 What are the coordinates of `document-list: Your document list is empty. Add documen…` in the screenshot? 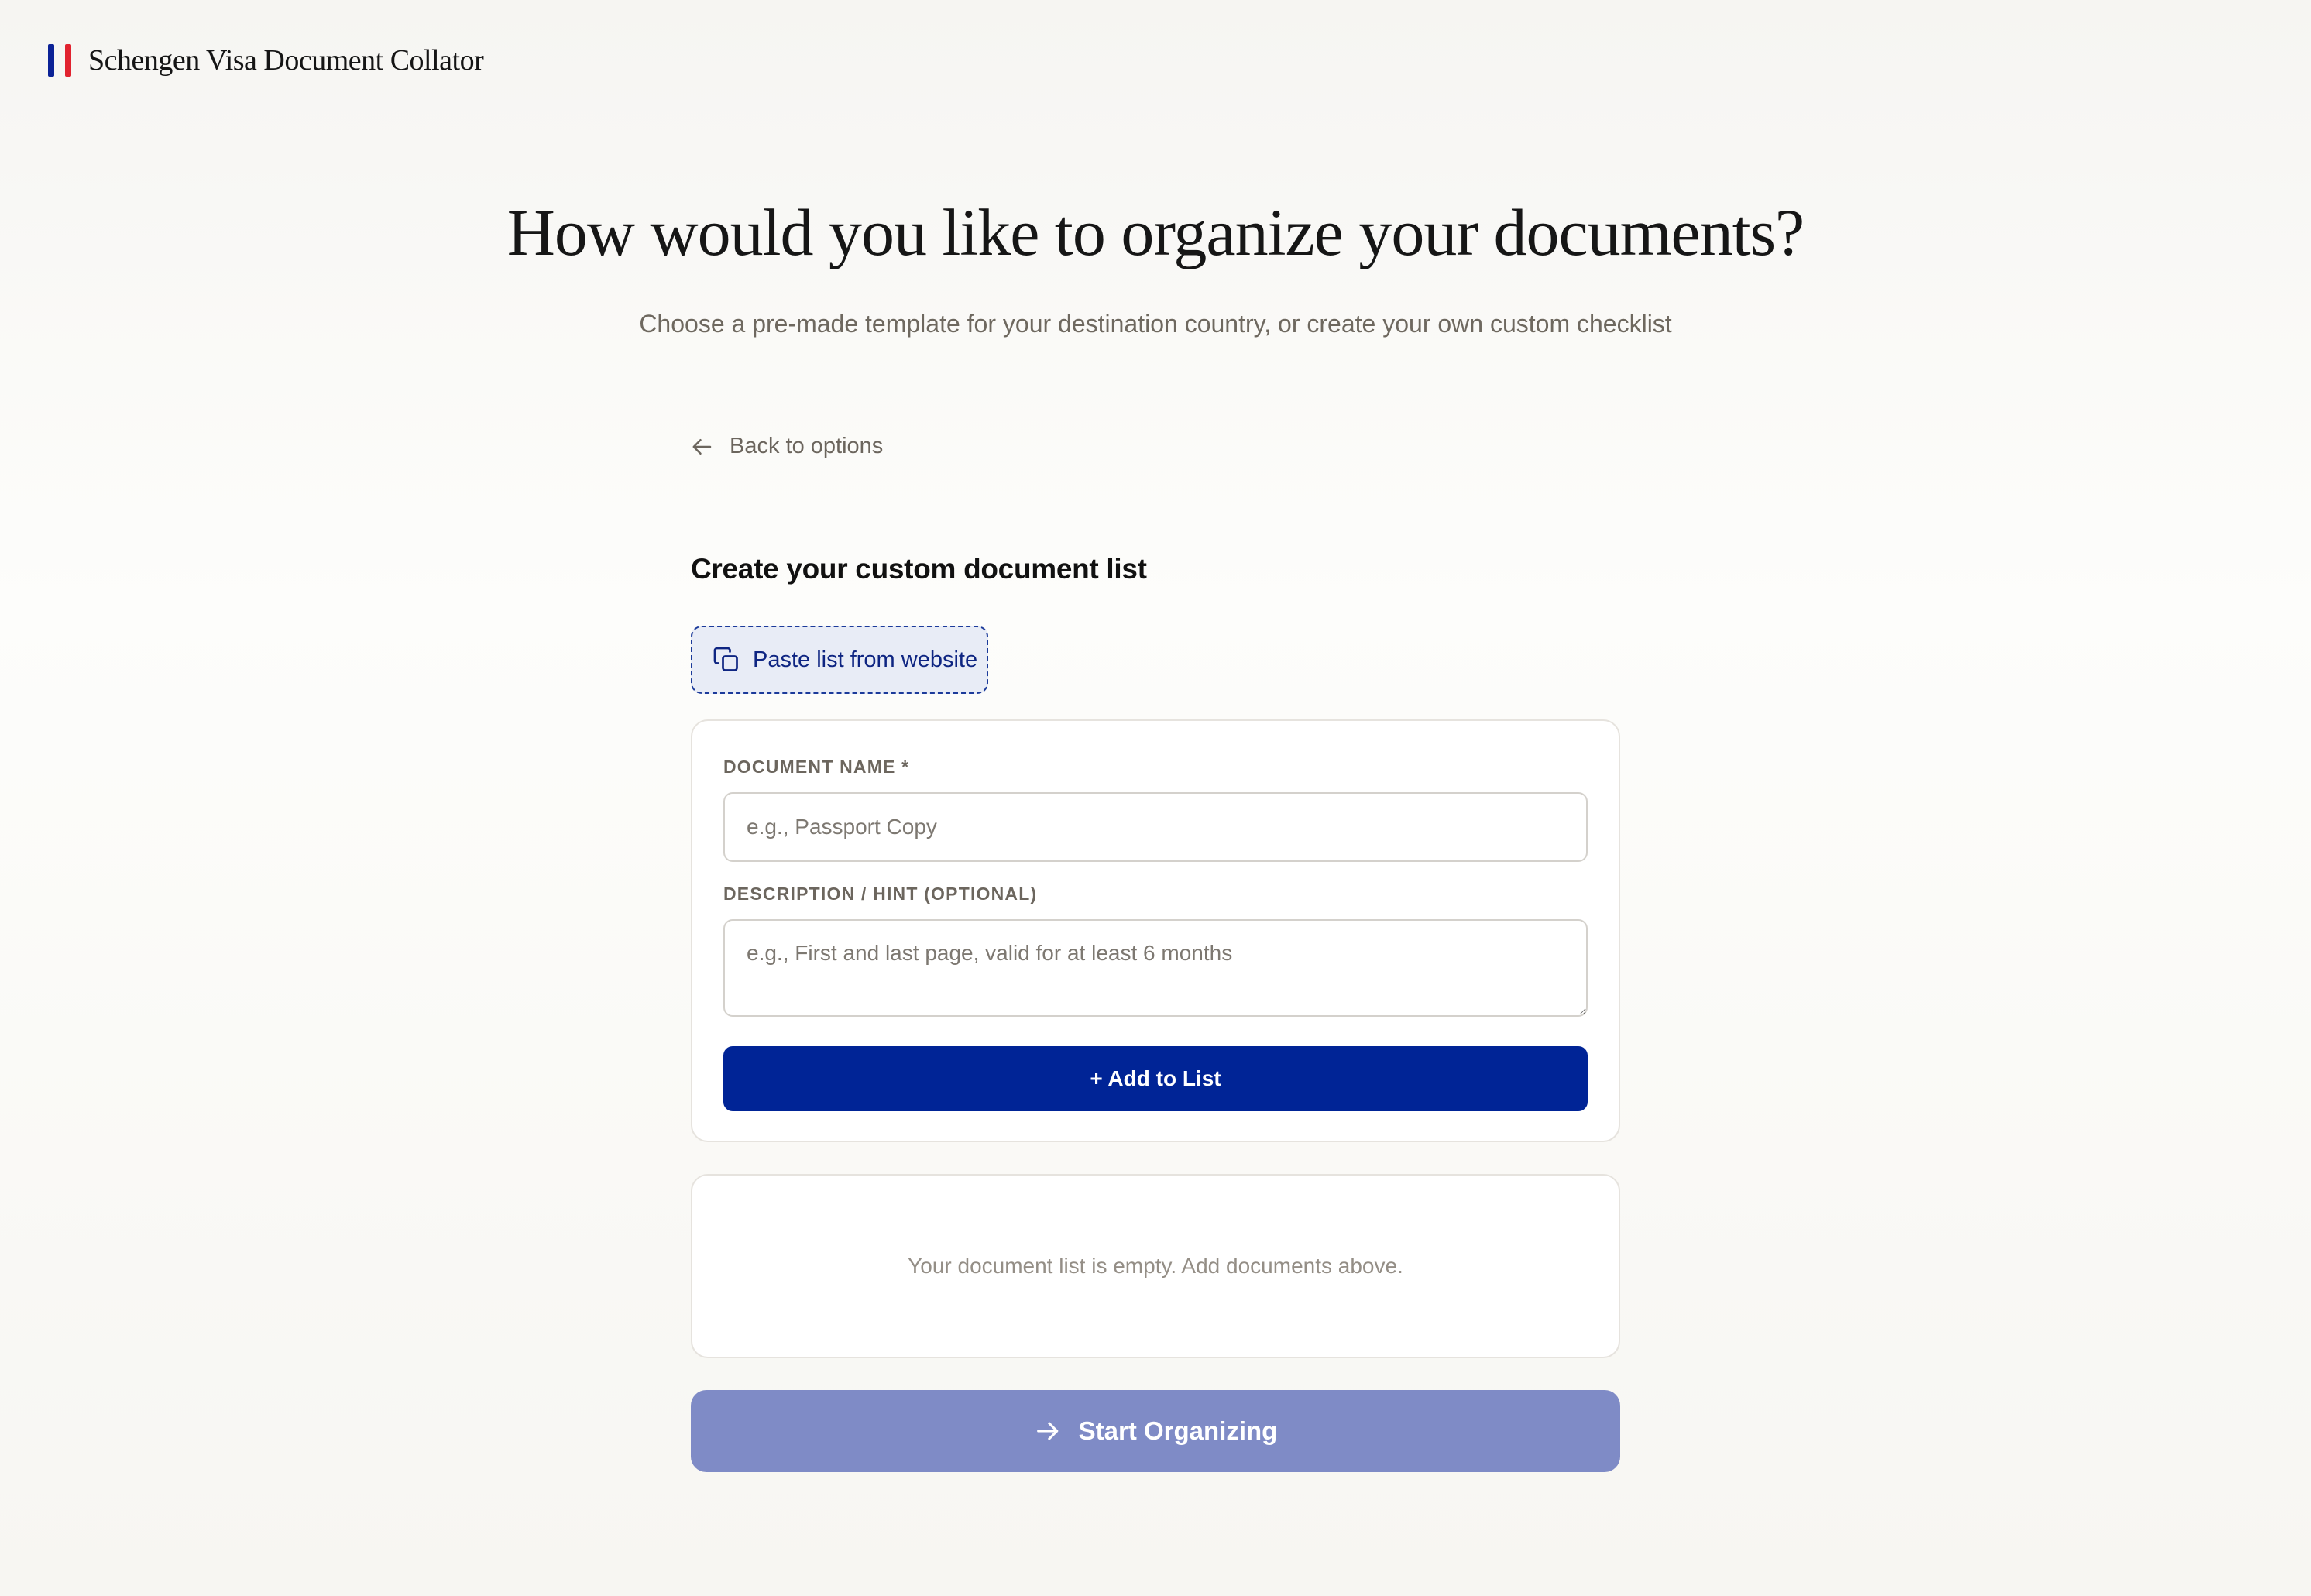 It's located at (1155, 1266).